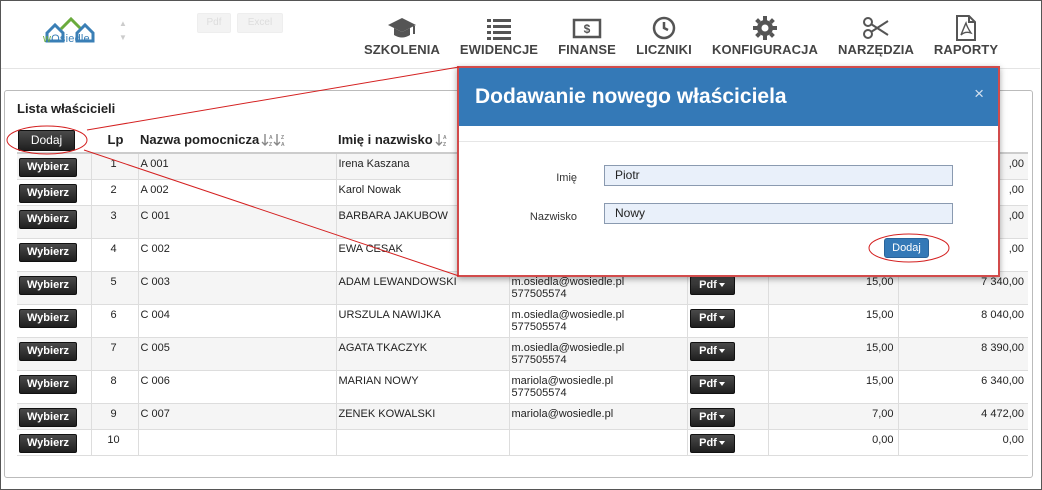 Image resolution: width=1042 pixels, height=490 pixels. What do you see at coordinates (260, 23) in the screenshot?
I see `excel-export-button: Excel` at bounding box center [260, 23].